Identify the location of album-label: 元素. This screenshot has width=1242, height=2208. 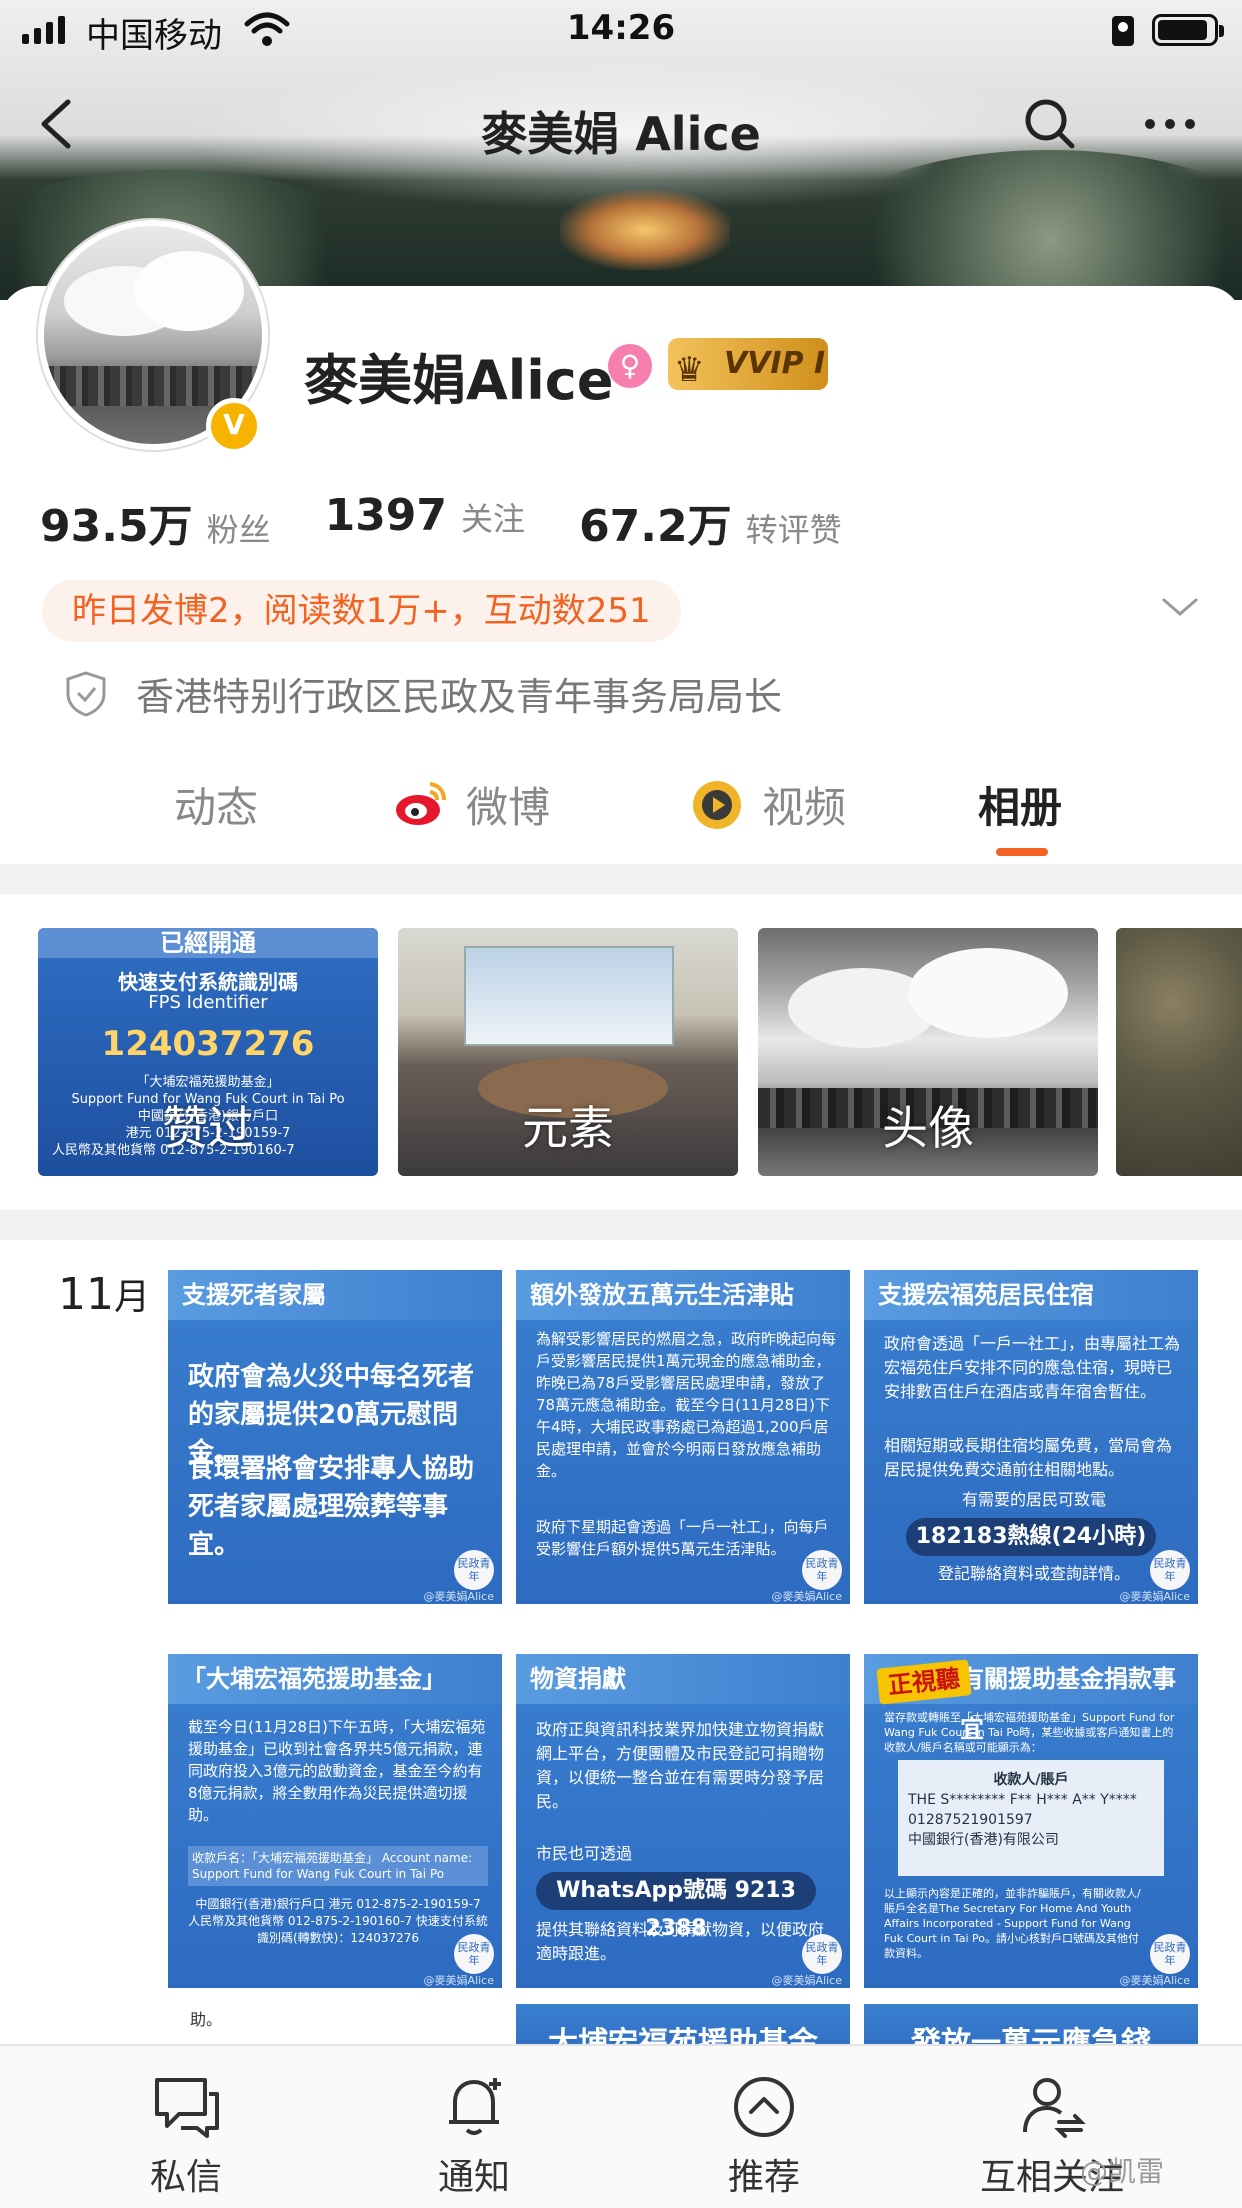
(568, 1128).